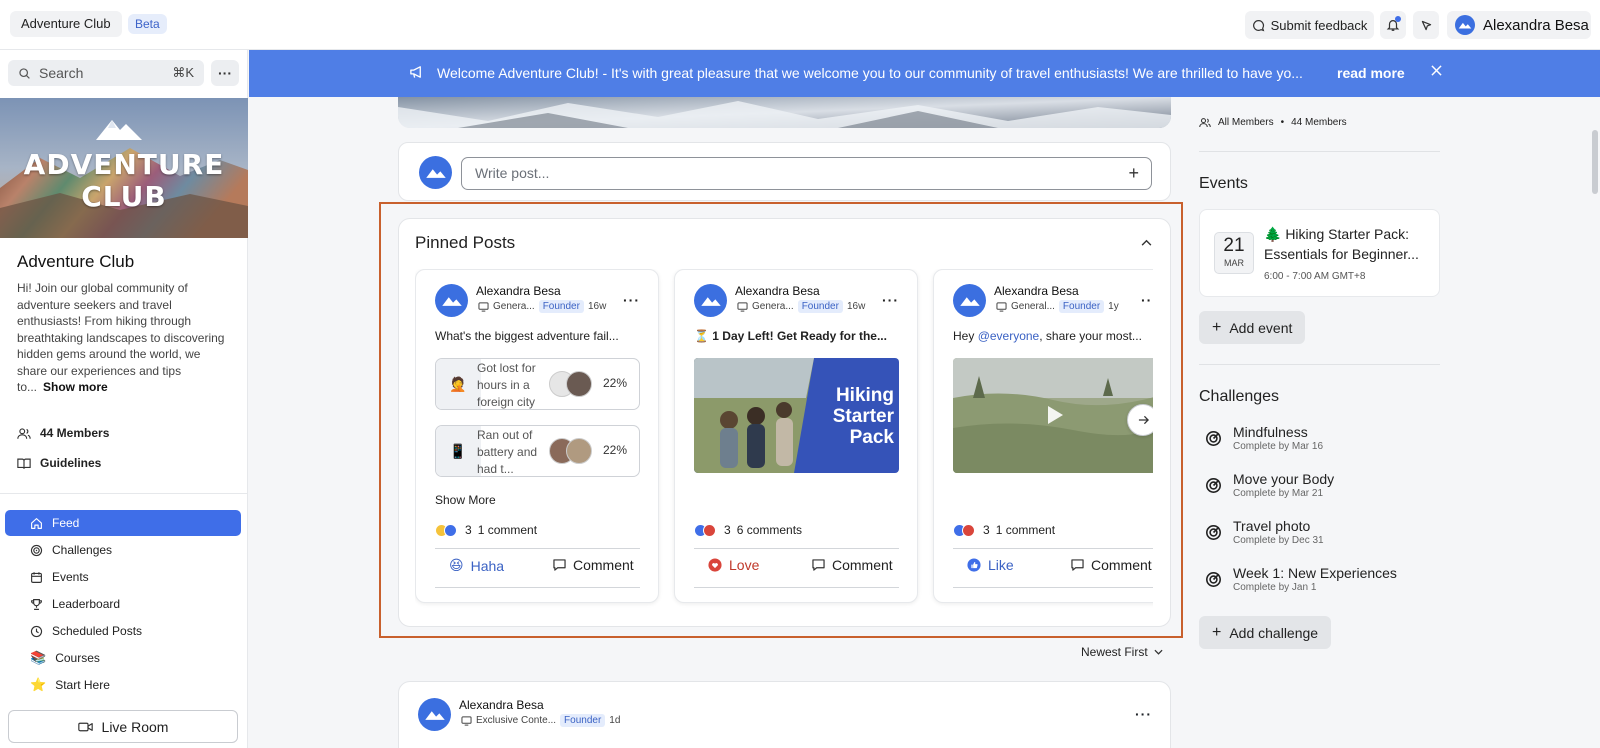  Describe the element at coordinates (1278, 493) in the screenshot. I see `challenge-due: Complete by Mar 21` at that location.